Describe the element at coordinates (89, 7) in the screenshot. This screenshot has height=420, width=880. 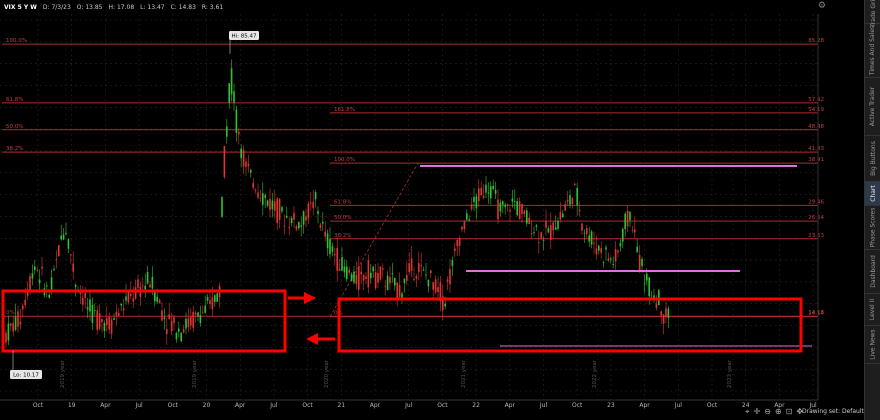
I see `open-value: O: 13.85` at that location.